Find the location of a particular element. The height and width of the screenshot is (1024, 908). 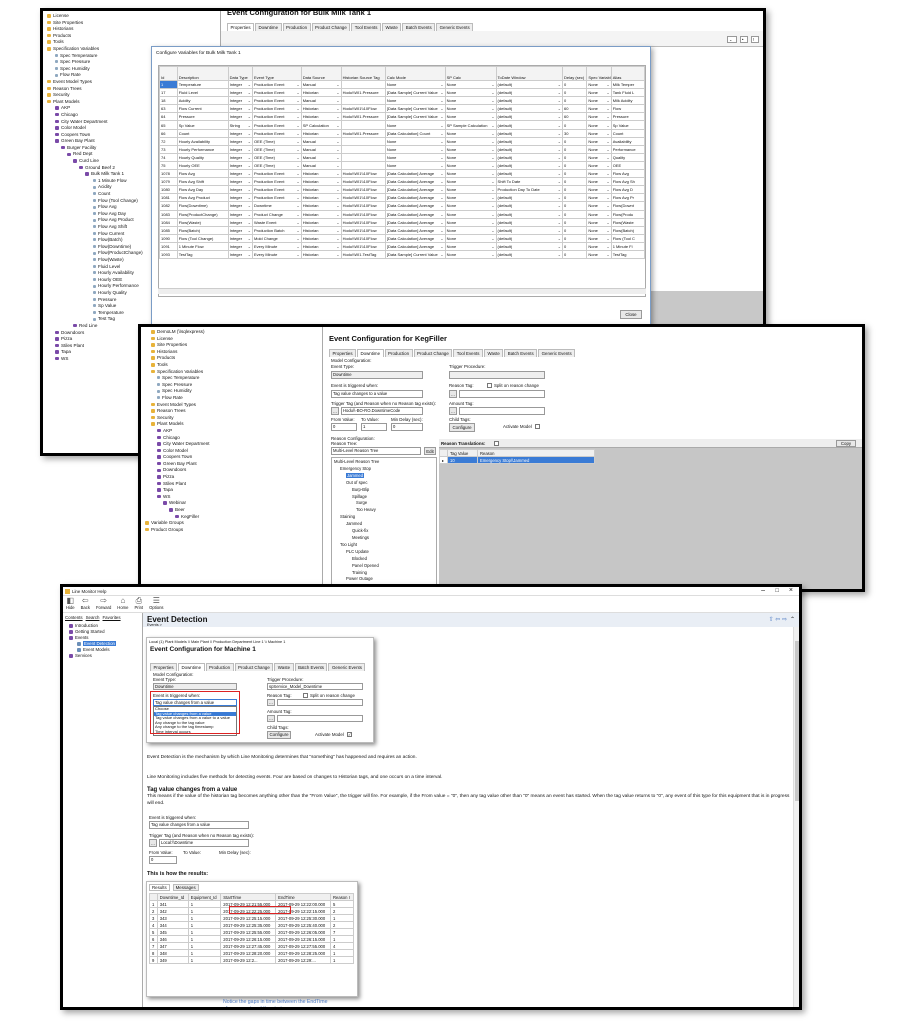

tree-node: Flow Rate is located at coordinates (231, 398).